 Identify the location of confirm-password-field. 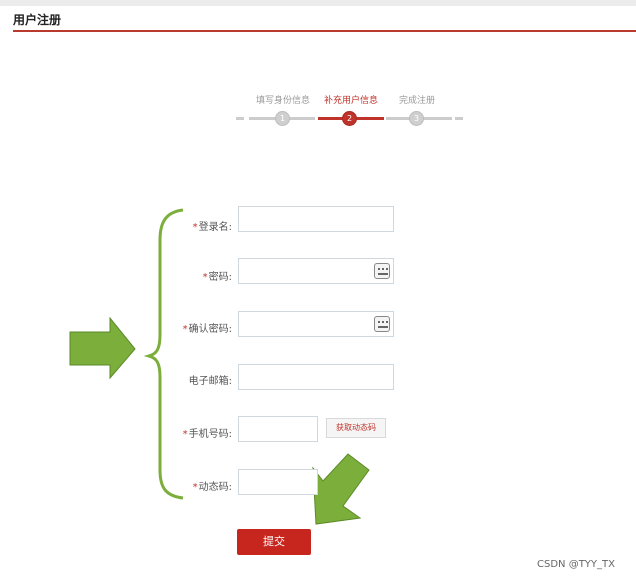
(316, 324).